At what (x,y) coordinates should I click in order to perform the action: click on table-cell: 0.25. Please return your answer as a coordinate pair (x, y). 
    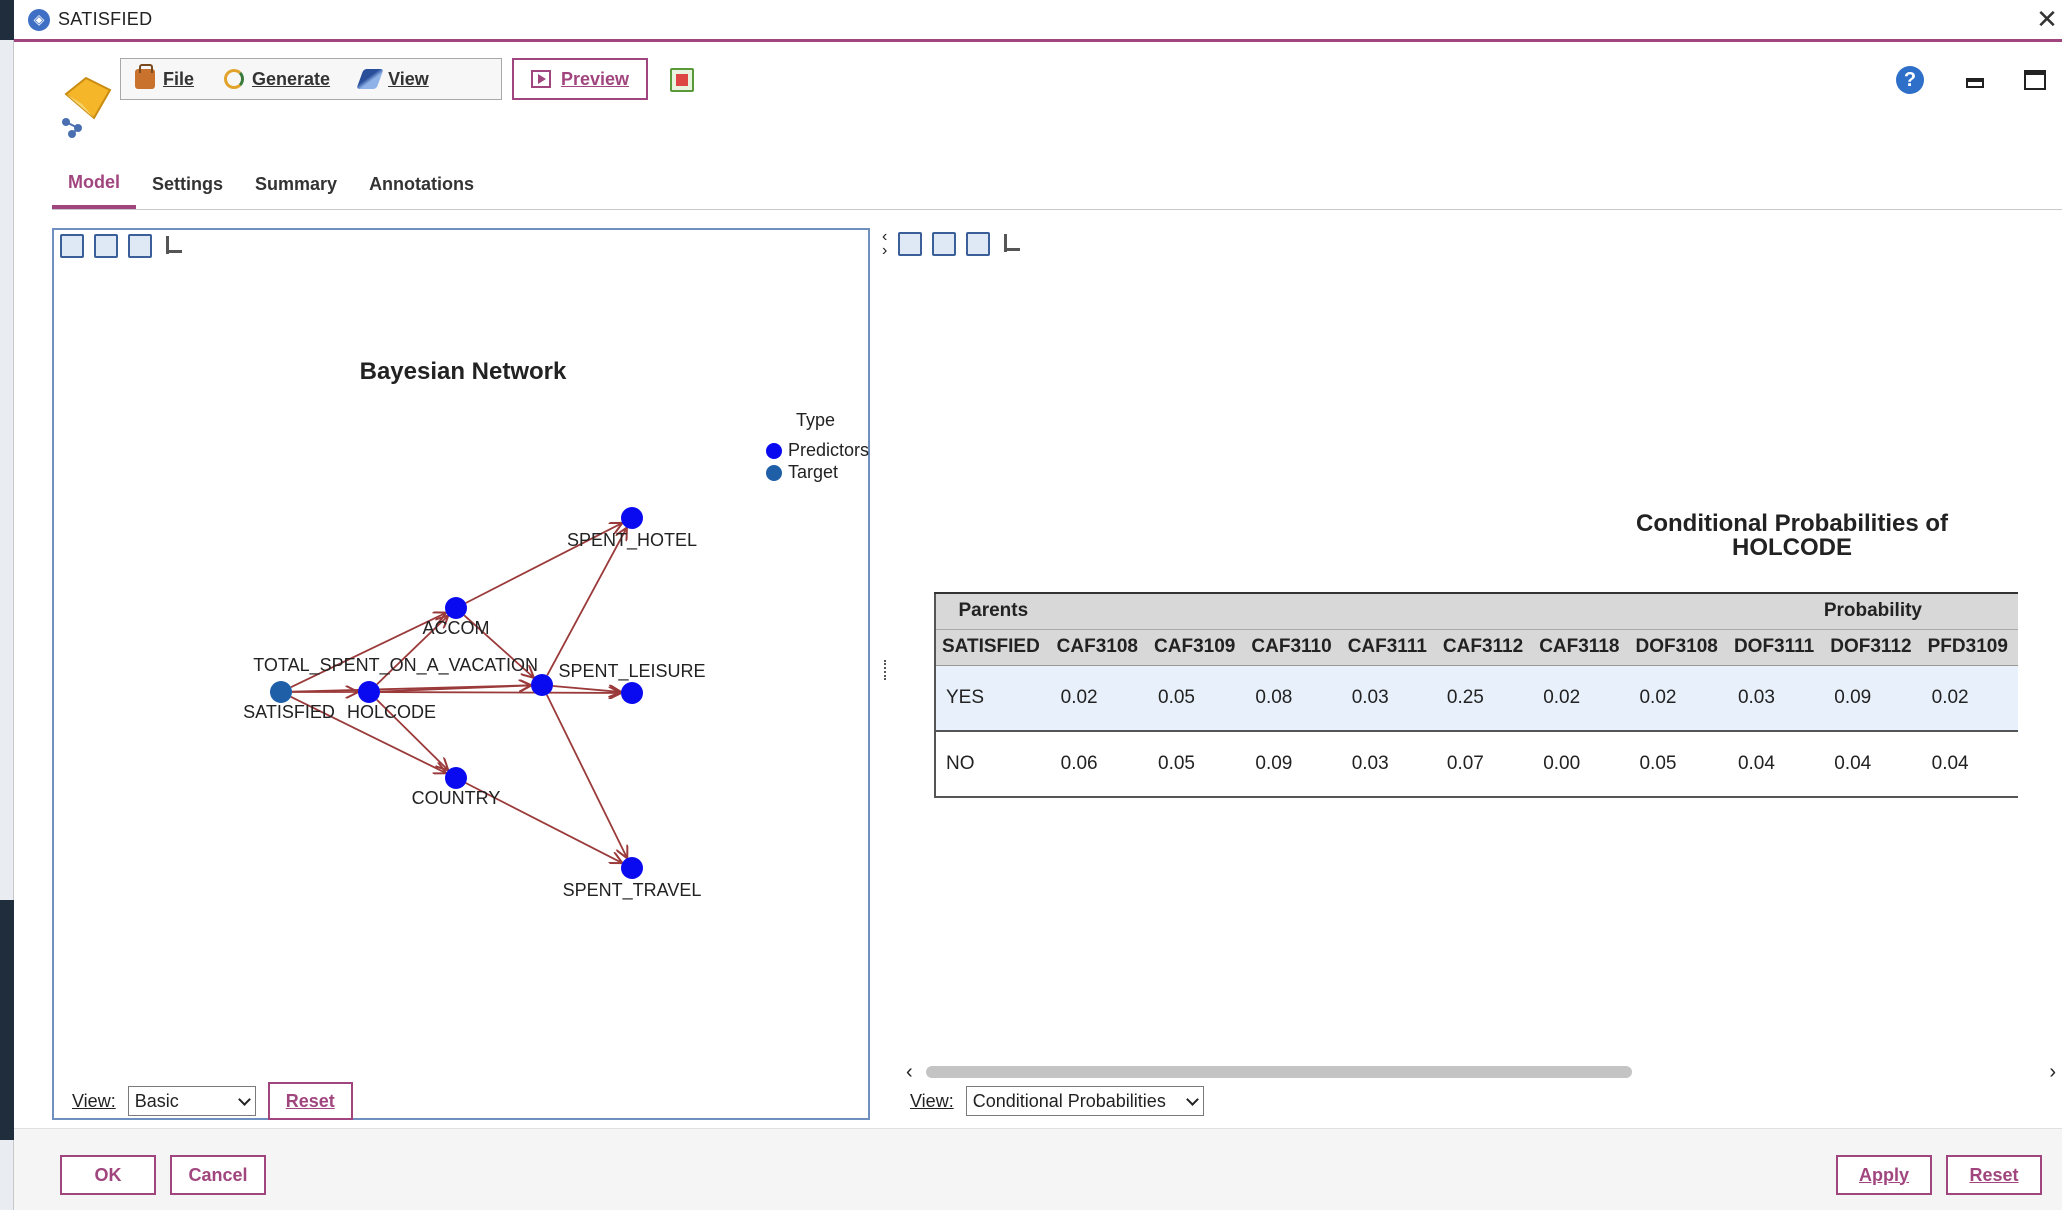
    Looking at the image, I should click on (1485, 698).